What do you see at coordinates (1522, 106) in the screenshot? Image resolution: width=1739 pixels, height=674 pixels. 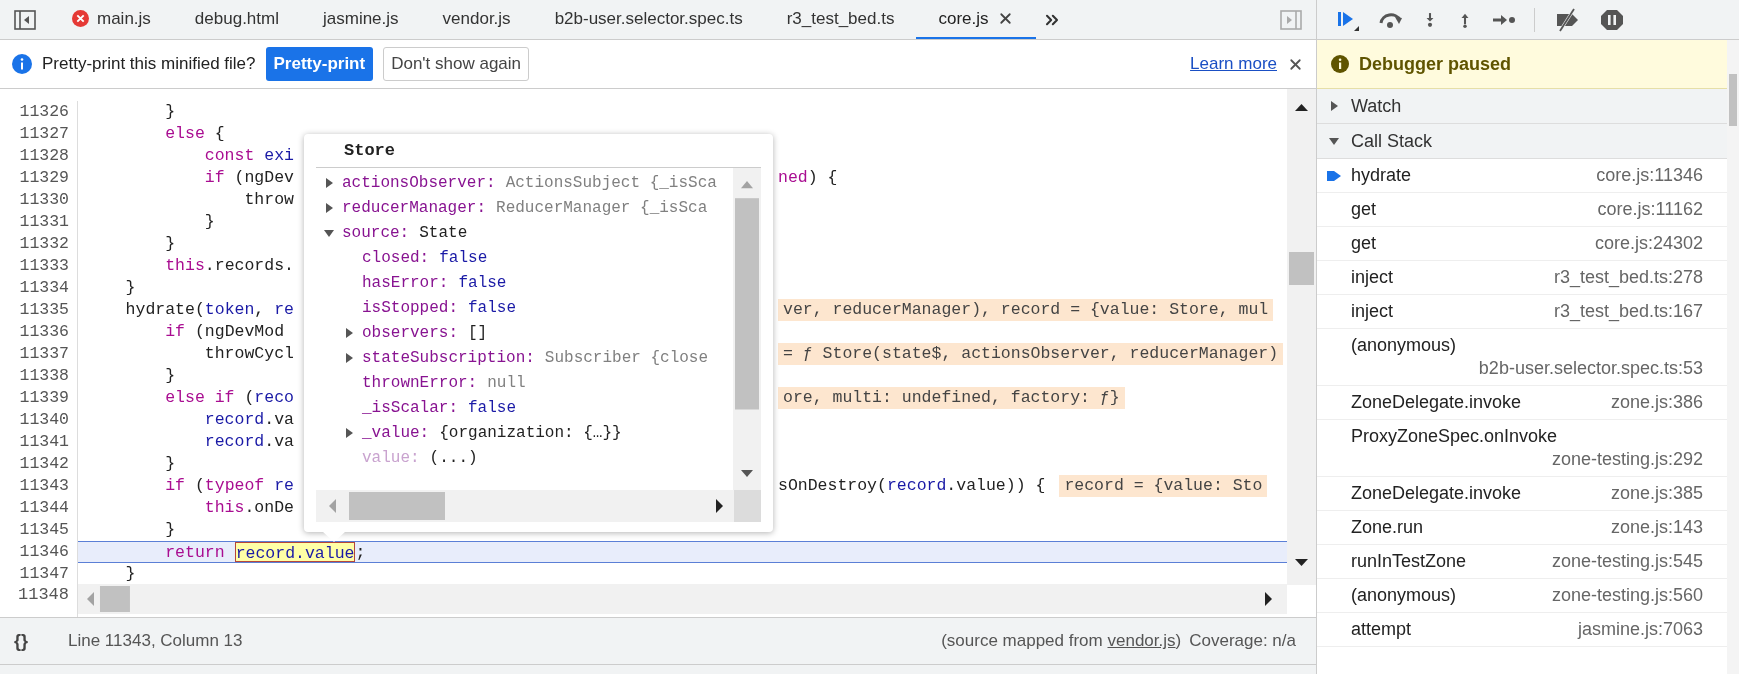 I see `section-header: Watch` at bounding box center [1522, 106].